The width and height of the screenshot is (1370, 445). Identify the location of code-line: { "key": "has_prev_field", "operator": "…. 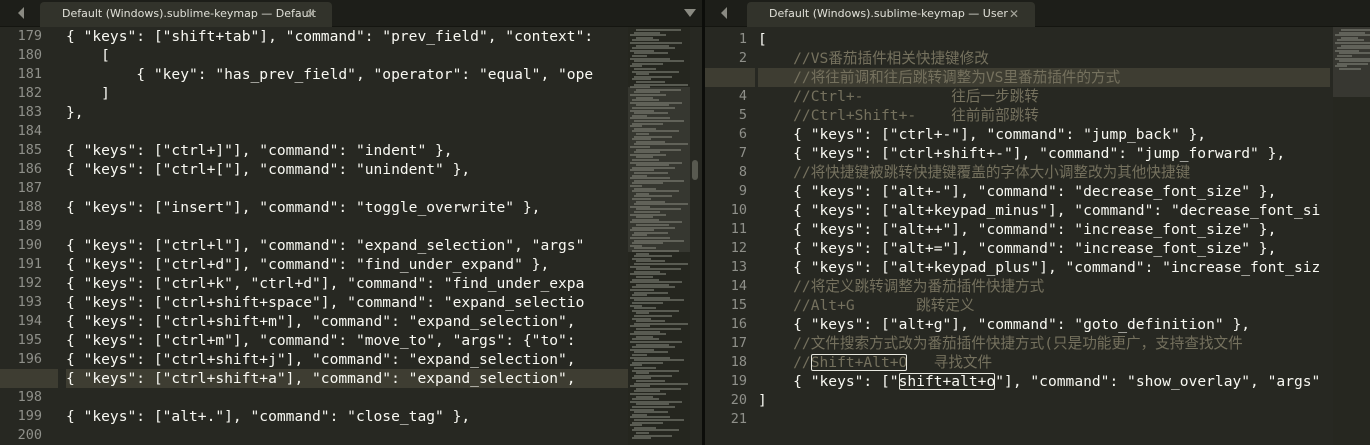
(329, 74).